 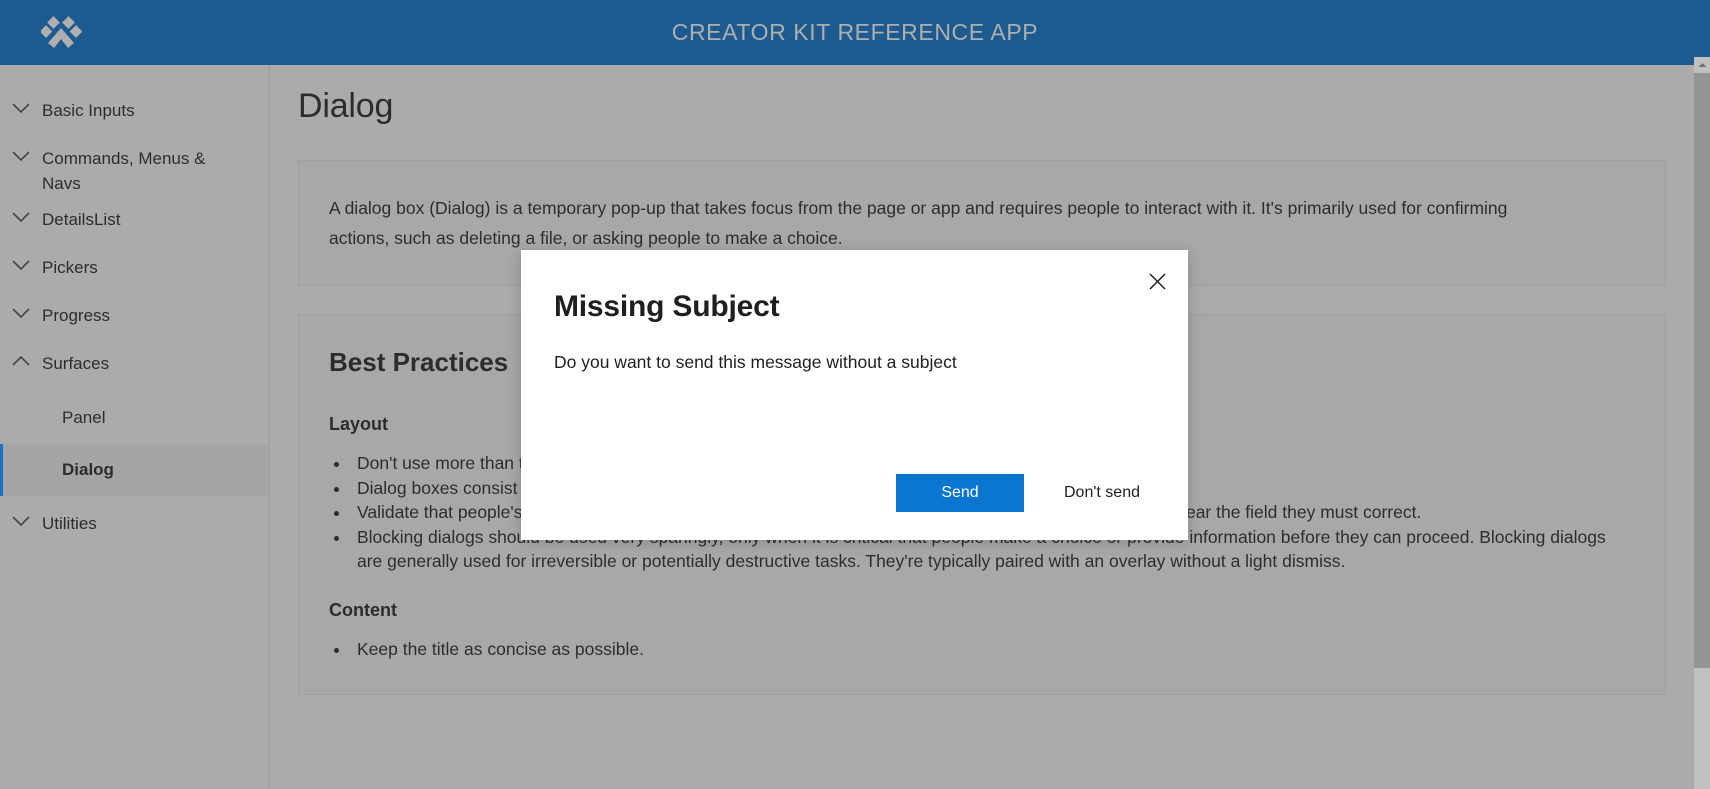 What do you see at coordinates (667, 306) in the screenshot?
I see `dialog-title: Missing Subject` at bounding box center [667, 306].